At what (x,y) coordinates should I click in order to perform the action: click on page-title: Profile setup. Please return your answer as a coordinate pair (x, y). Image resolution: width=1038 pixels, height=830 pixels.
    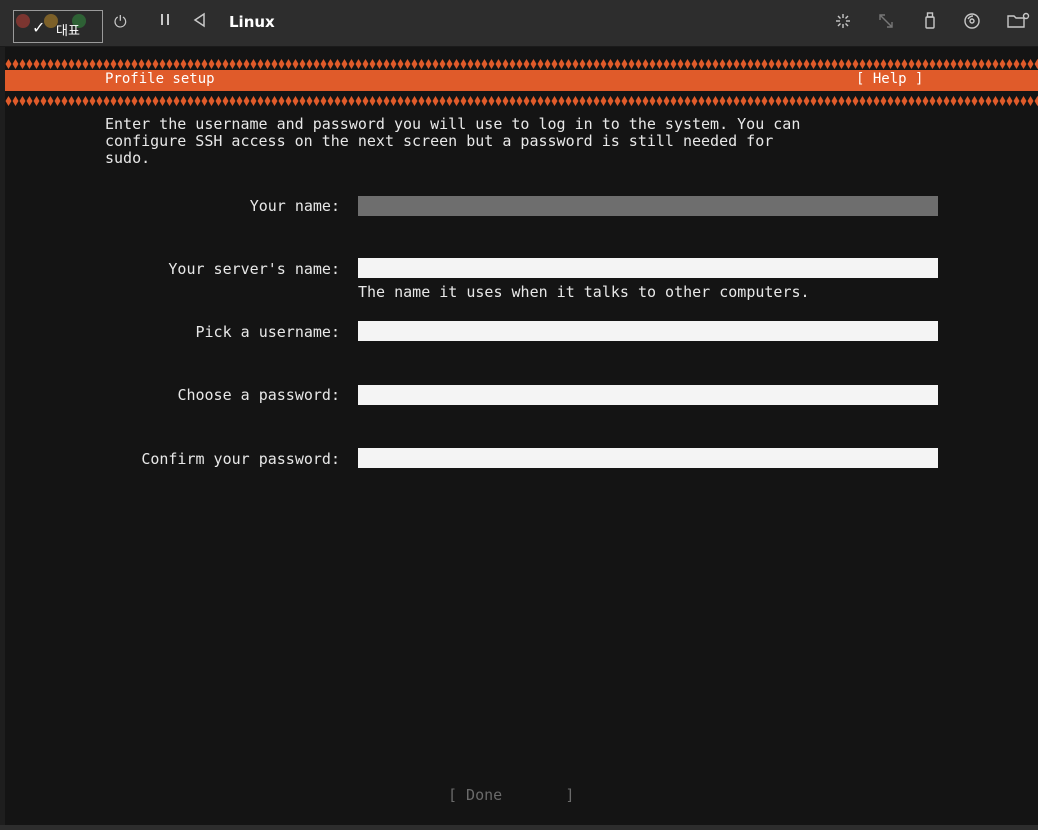
    Looking at the image, I should click on (160, 79).